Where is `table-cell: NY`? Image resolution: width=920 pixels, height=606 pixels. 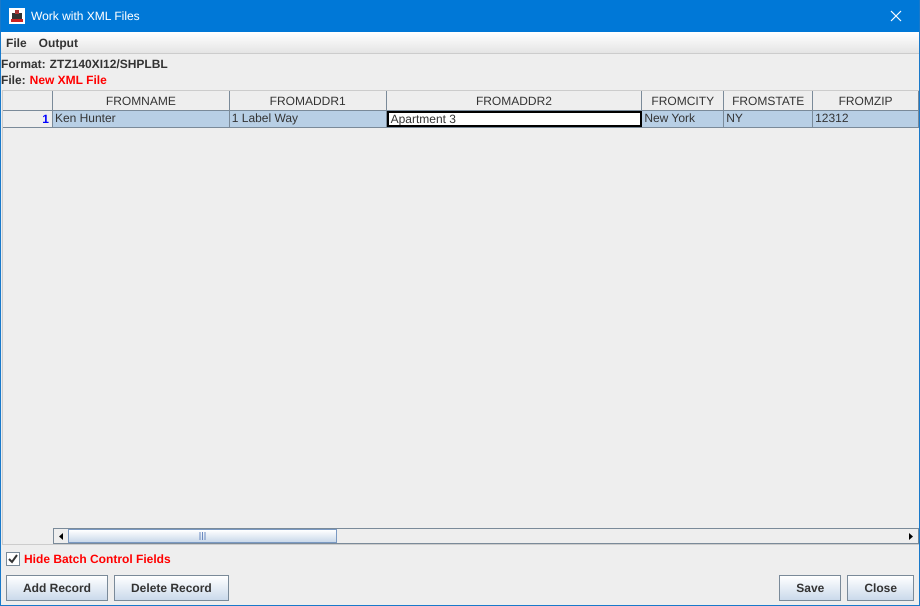 table-cell: NY is located at coordinates (769, 119).